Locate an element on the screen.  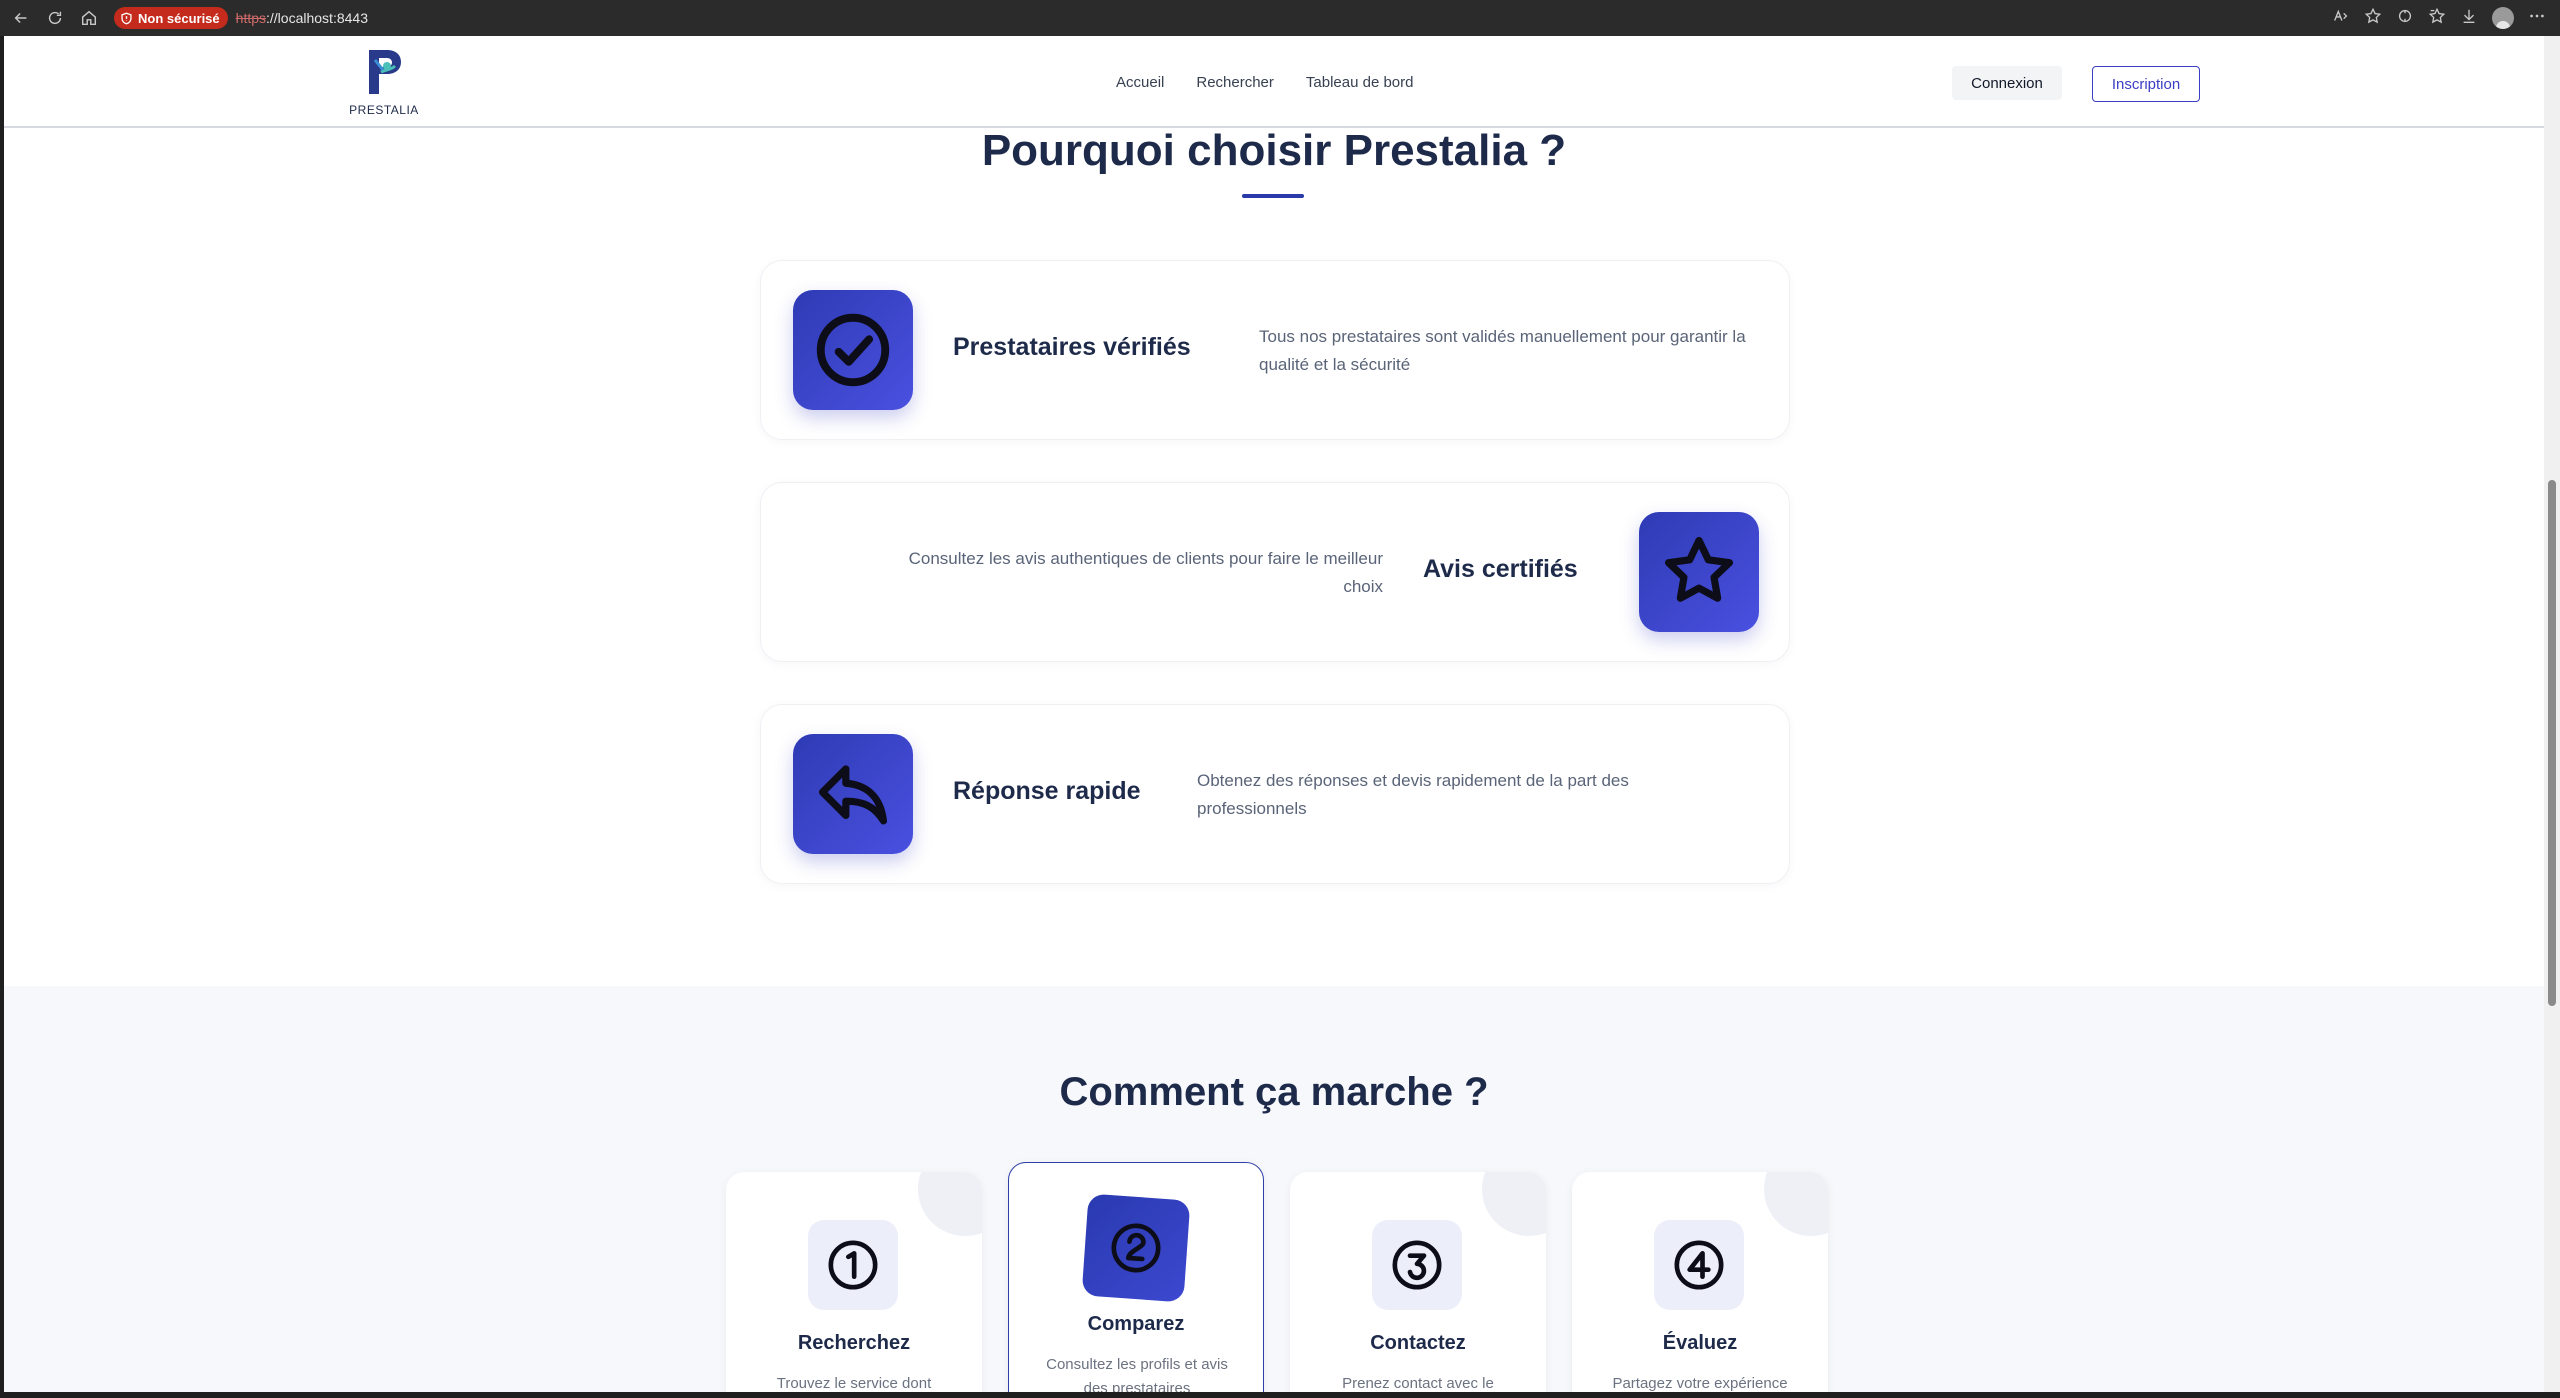
more-menu-icon is located at coordinates (2537, 18).